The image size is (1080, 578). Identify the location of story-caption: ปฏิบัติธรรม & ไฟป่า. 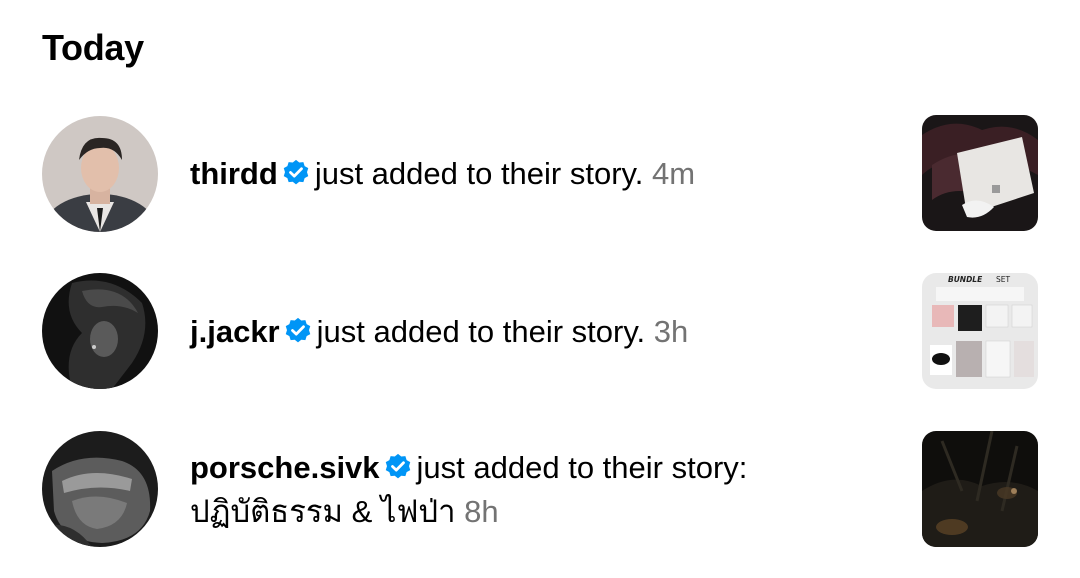
(323, 511).